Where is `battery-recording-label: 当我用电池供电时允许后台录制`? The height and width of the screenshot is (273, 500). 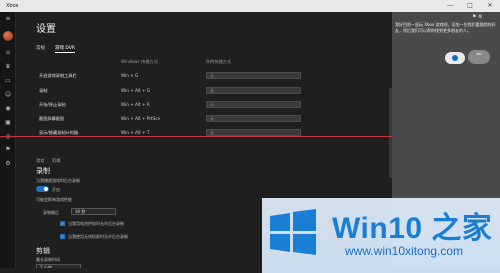 battery-recording-label: 当我用电池供电时允许后台录制 is located at coordinates (96, 223).